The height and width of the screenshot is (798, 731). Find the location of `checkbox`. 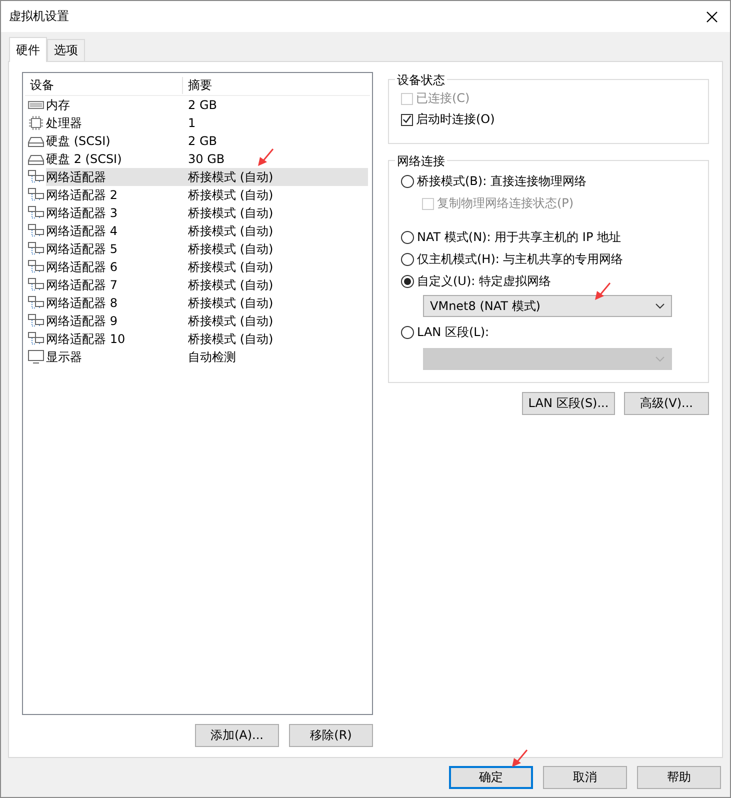

checkbox is located at coordinates (407, 120).